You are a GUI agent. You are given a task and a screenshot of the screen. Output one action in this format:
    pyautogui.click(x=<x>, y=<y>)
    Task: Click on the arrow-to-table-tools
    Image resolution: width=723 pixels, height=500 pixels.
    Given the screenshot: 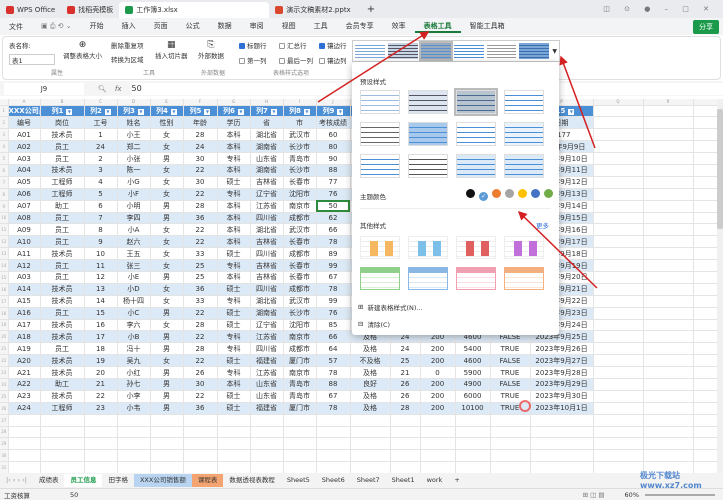 What is the action you would take?
    pyautogui.click(x=373, y=67)
    